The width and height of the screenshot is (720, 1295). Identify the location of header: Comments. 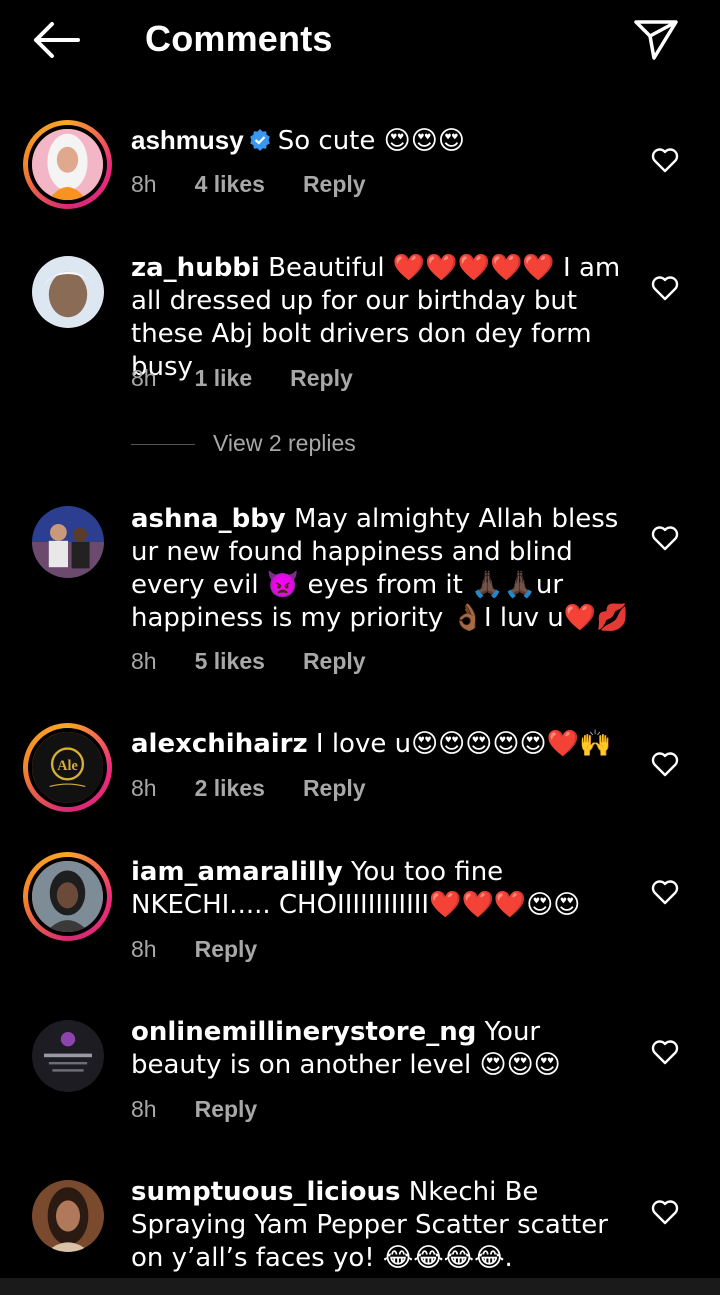
(360, 40).